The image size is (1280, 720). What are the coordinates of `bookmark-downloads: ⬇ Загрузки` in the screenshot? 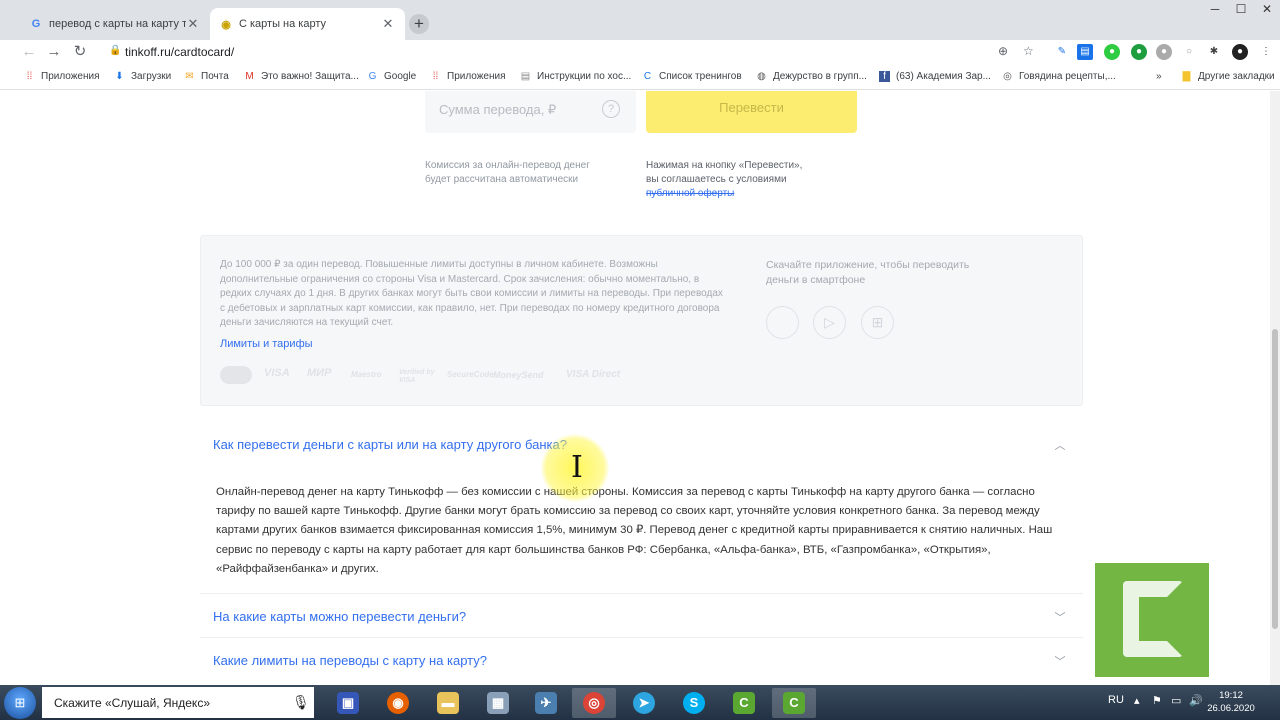 It's located at (142, 76).